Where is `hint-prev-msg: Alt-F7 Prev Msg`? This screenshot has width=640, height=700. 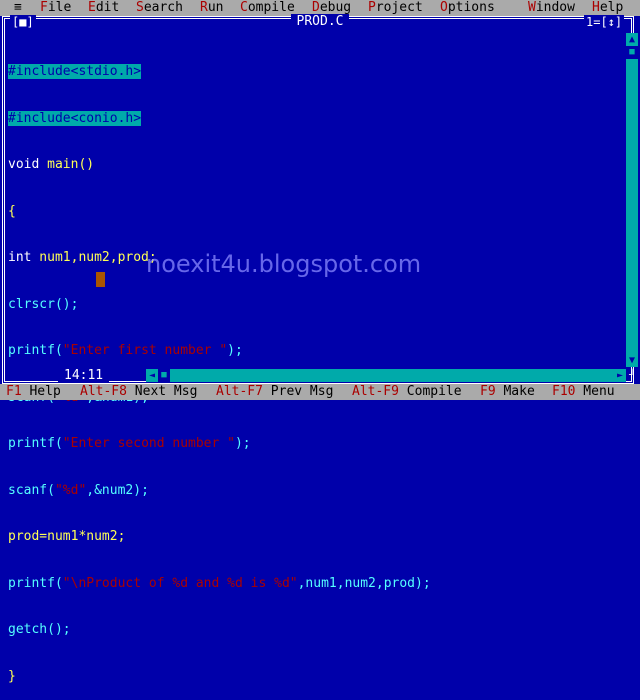 hint-prev-msg: Alt-F7 Prev Msg is located at coordinates (274, 392).